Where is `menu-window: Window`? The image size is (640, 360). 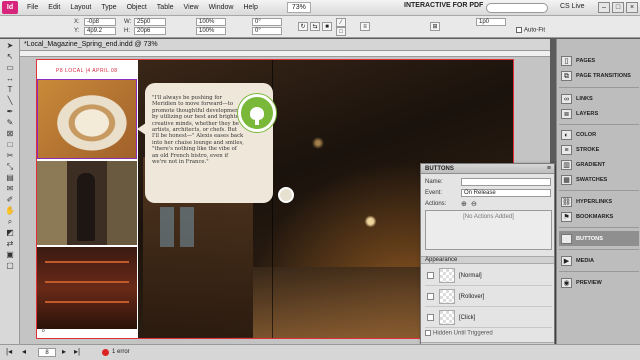
menu-window: Window is located at coordinates (221, 7).